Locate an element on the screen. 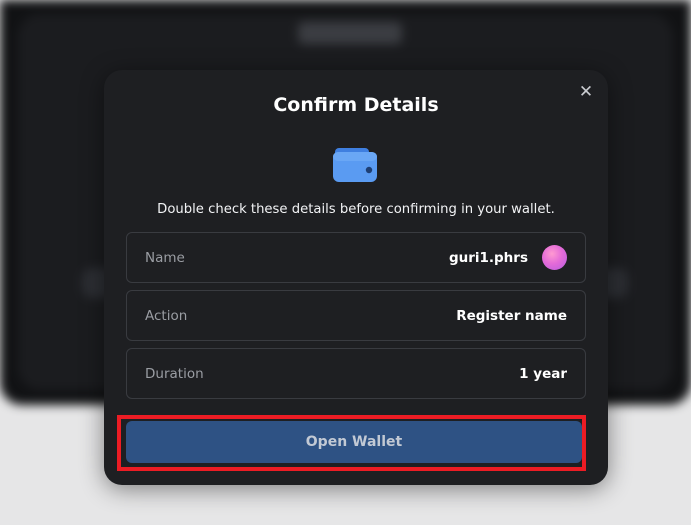 This screenshot has height=525, width=691. background-title is located at coordinates (350, 33).